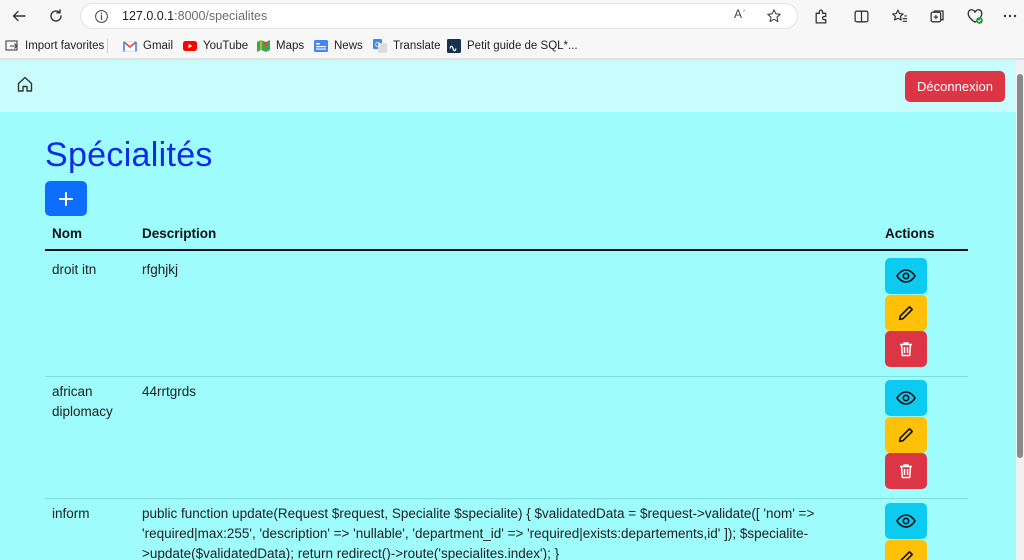 The width and height of the screenshot is (1024, 560). Describe the element at coordinates (955, 86) in the screenshot. I see `logout-button: Déconnexion` at that location.